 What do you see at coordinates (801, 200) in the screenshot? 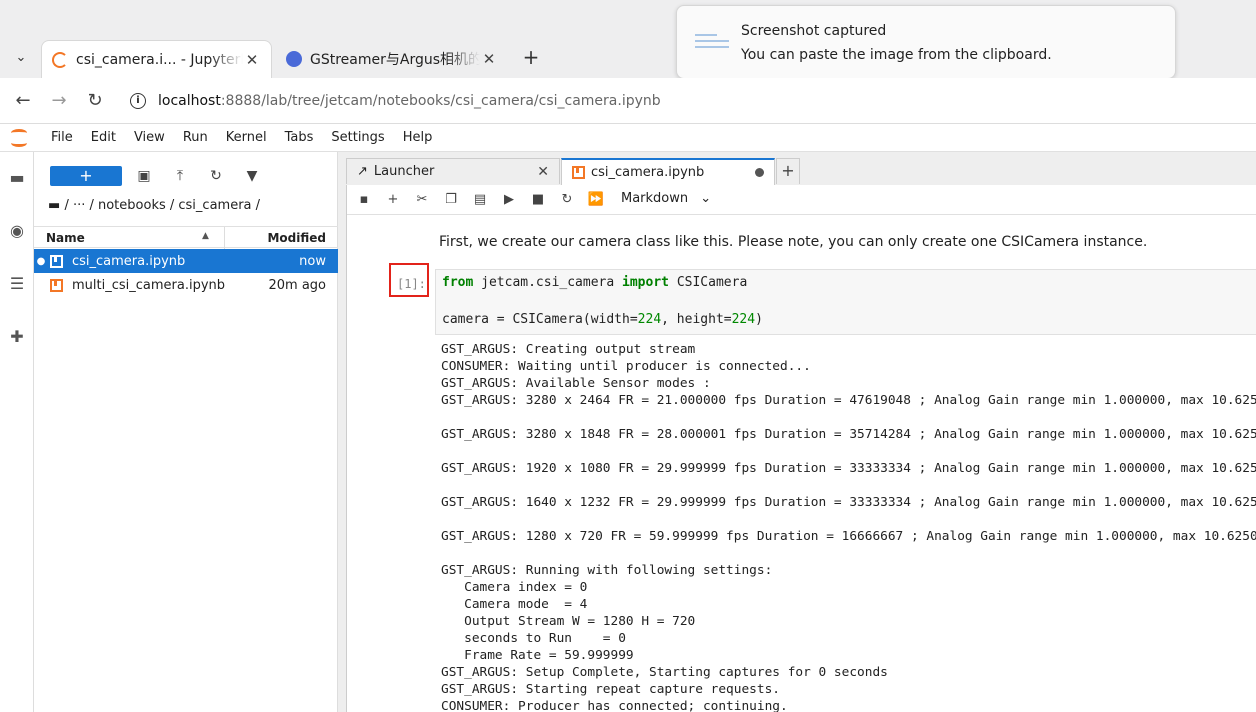
I see `notebook-toolbar: ▪ + ✂ ❐ ▤ ▶ ■ ↻ ⏩ Markdown ⌄` at bounding box center [801, 200].